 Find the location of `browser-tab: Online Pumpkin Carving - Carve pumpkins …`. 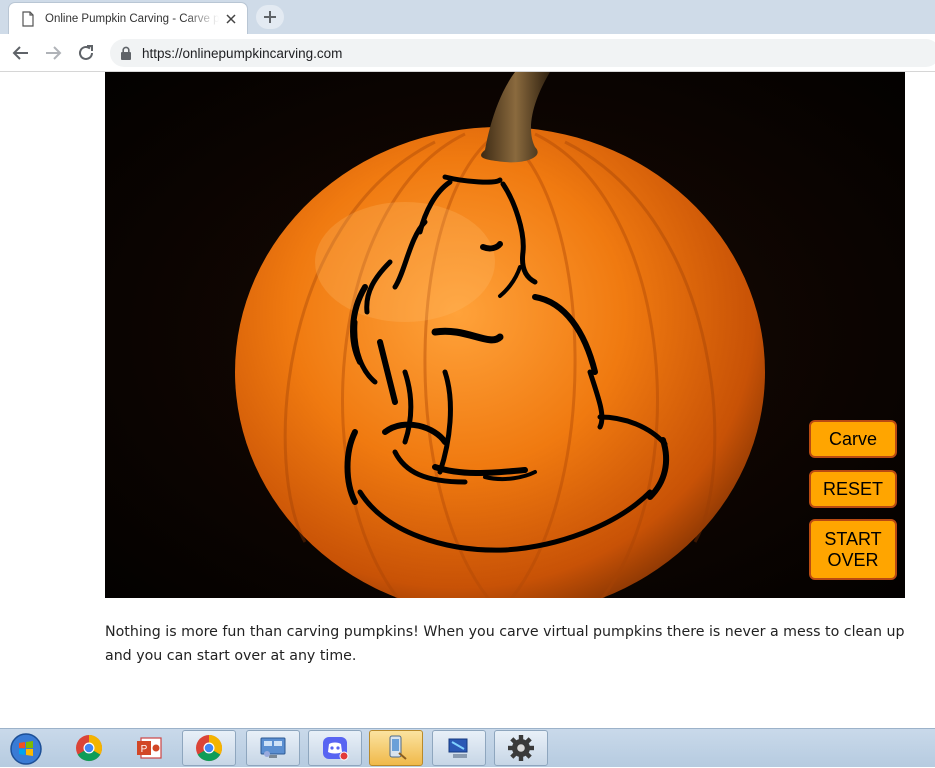

browser-tab: Online Pumpkin Carving - Carve pumpkins … is located at coordinates (128, 18).